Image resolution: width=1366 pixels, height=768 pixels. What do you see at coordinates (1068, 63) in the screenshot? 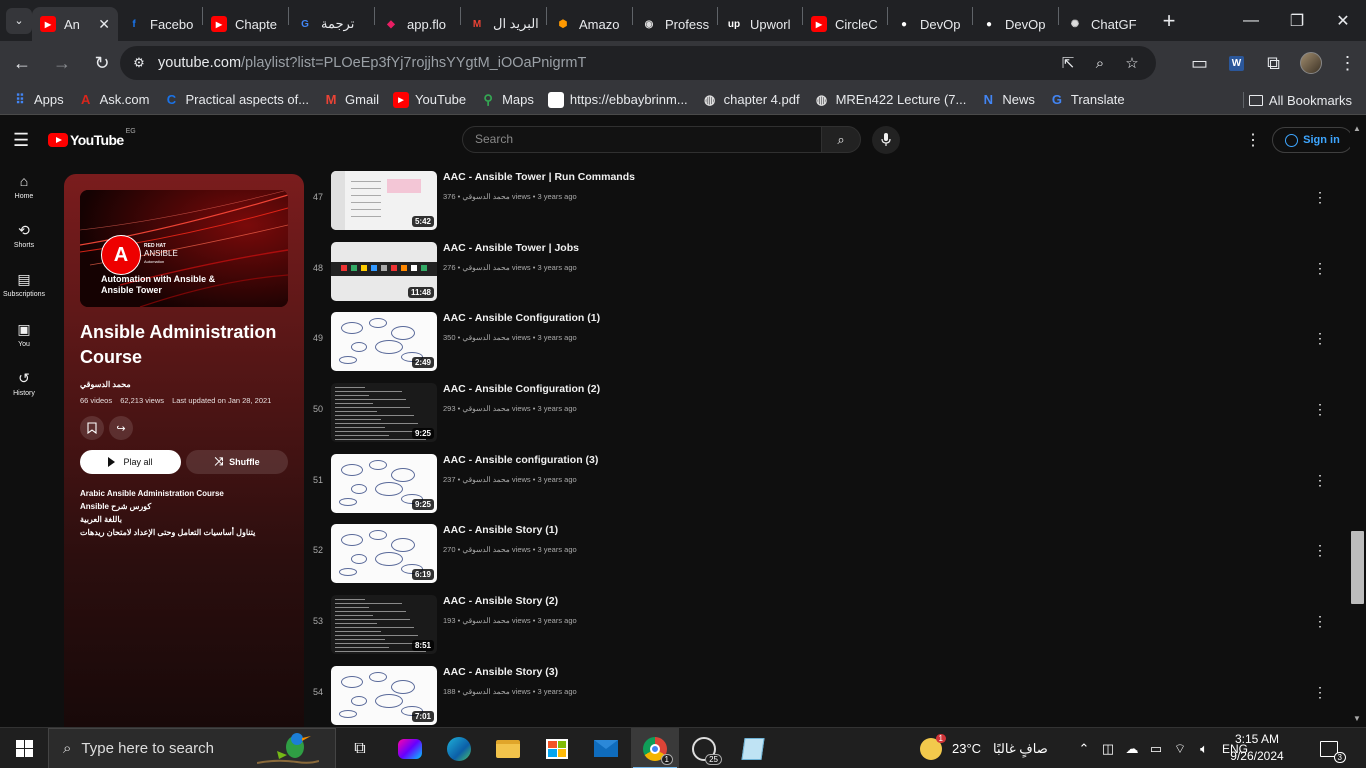
I see `open-in-app-icon: ⇱` at bounding box center [1068, 63].